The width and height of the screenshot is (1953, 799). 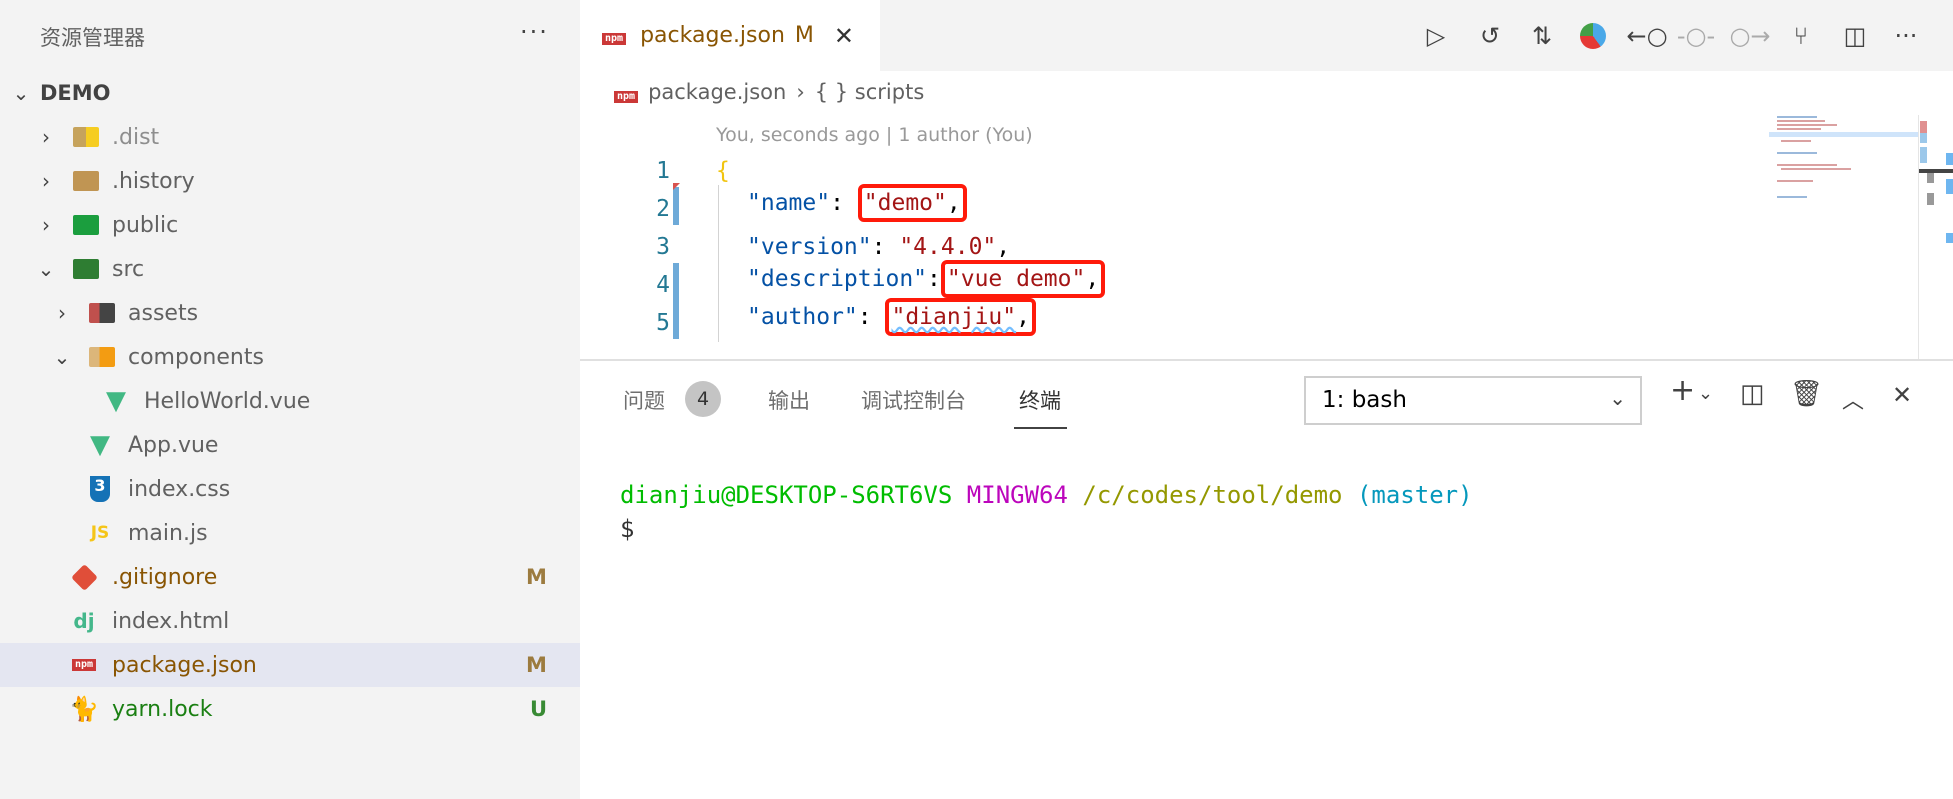 I want to click on run-icon: ▷, so click(x=1436, y=36).